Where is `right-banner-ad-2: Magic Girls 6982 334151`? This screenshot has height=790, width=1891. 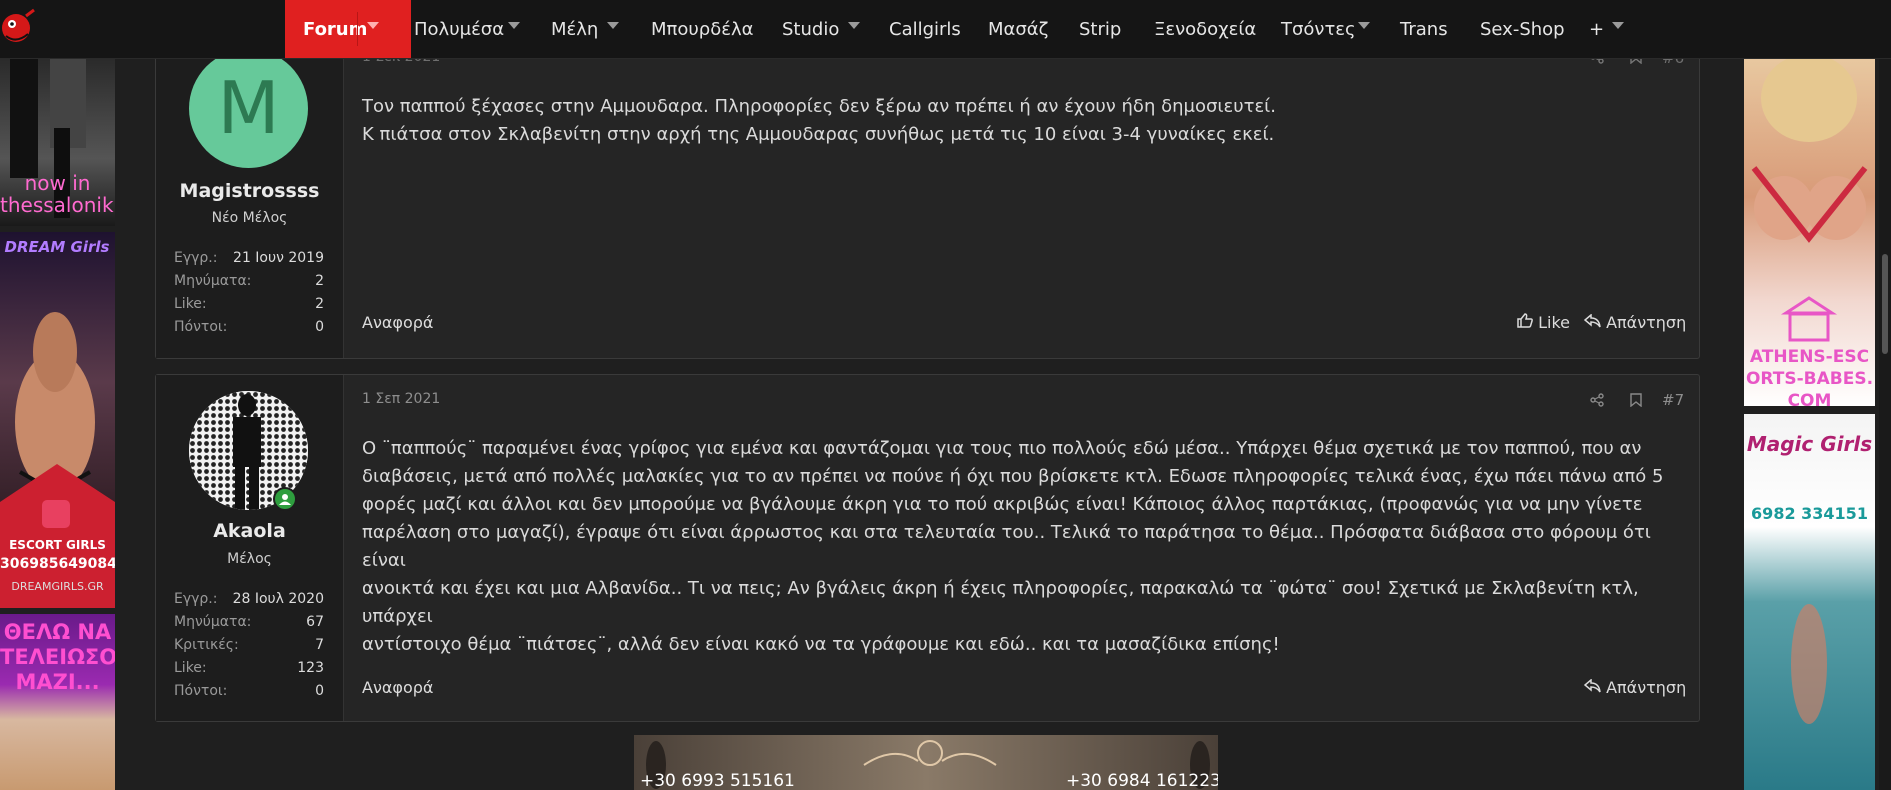 right-banner-ad-2: Magic Girls 6982 334151 is located at coordinates (1809, 602).